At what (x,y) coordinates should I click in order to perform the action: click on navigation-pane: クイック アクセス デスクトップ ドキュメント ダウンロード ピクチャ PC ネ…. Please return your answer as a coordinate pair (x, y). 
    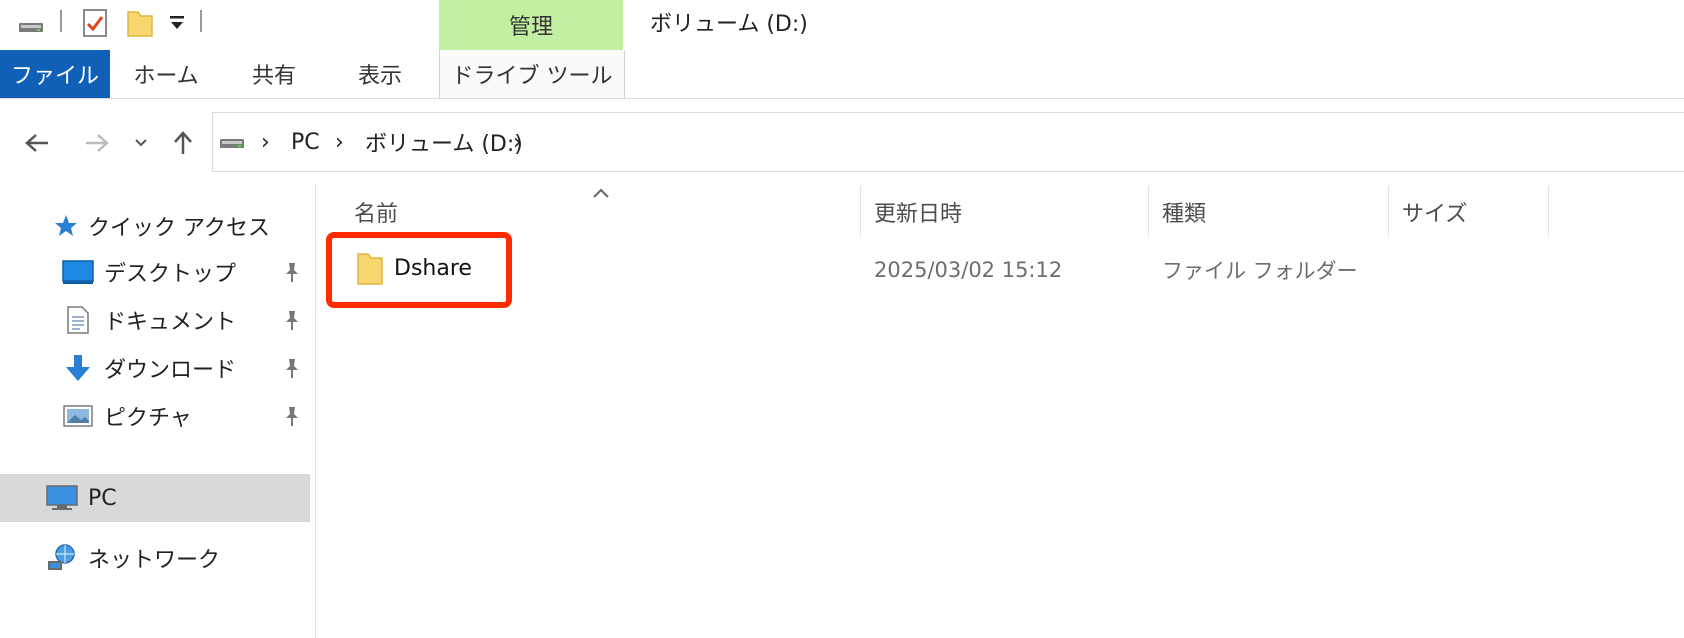
    Looking at the image, I should click on (158, 411).